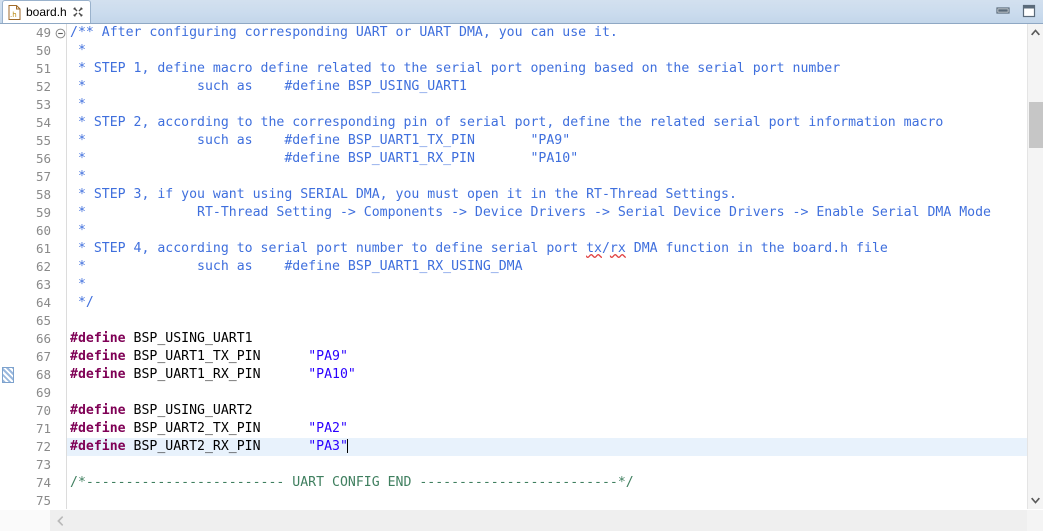 The height and width of the screenshot is (531, 1043). What do you see at coordinates (43, 230) in the screenshot?
I see `line-number: 60` at bounding box center [43, 230].